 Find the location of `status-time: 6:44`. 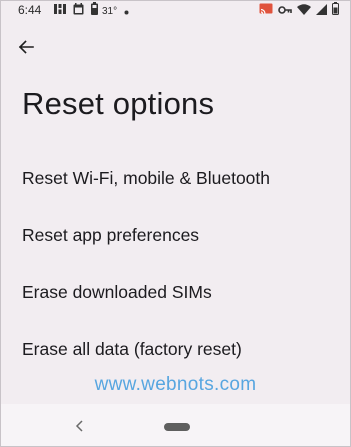

status-time: 6:44 is located at coordinates (30, 10).